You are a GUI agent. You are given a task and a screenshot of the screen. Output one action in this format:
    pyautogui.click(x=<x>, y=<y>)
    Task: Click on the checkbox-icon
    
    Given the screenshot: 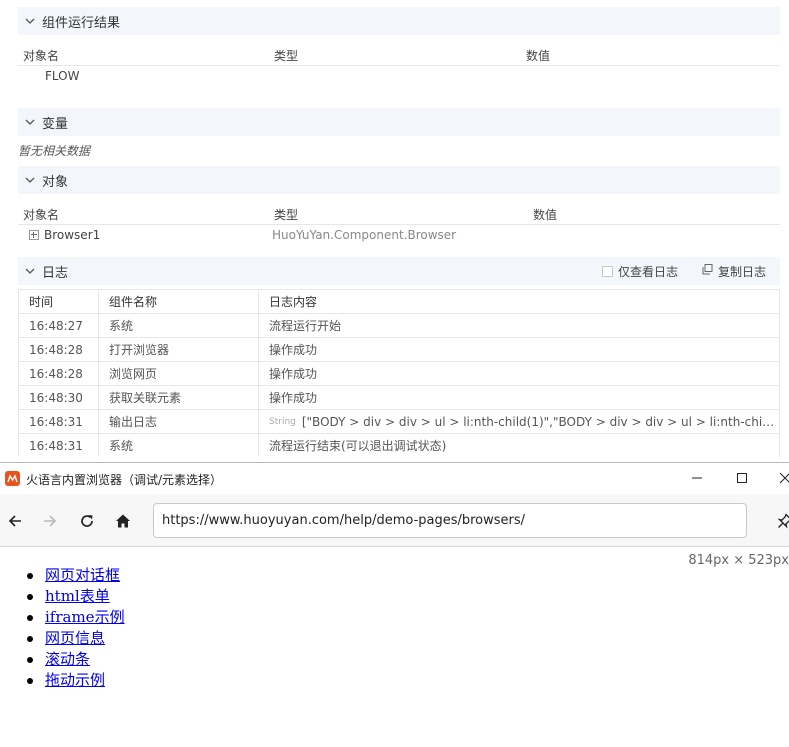 What is the action you would take?
    pyautogui.click(x=607, y=271)
    